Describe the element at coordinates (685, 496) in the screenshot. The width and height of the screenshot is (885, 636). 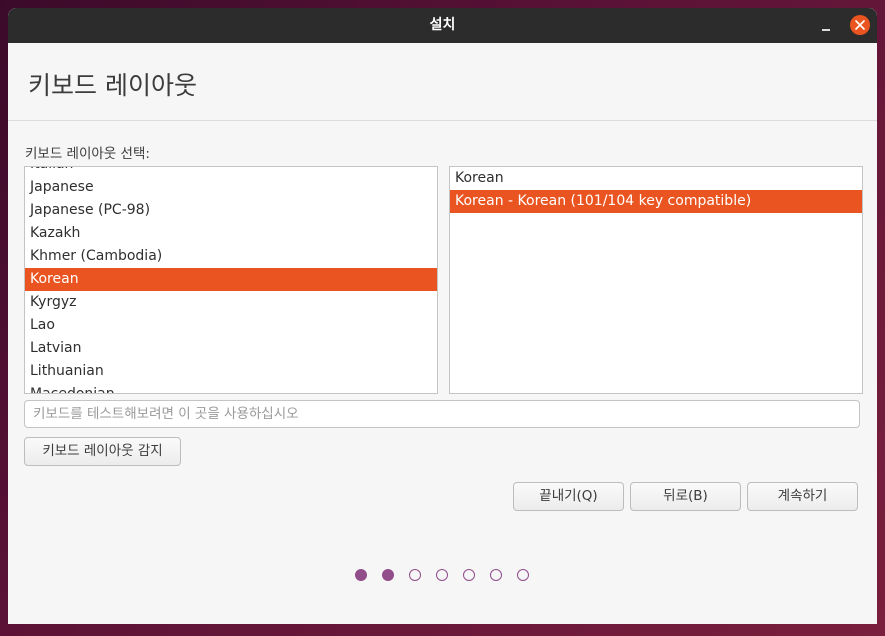
I see `back-button: 뒤로(B)` at that location.